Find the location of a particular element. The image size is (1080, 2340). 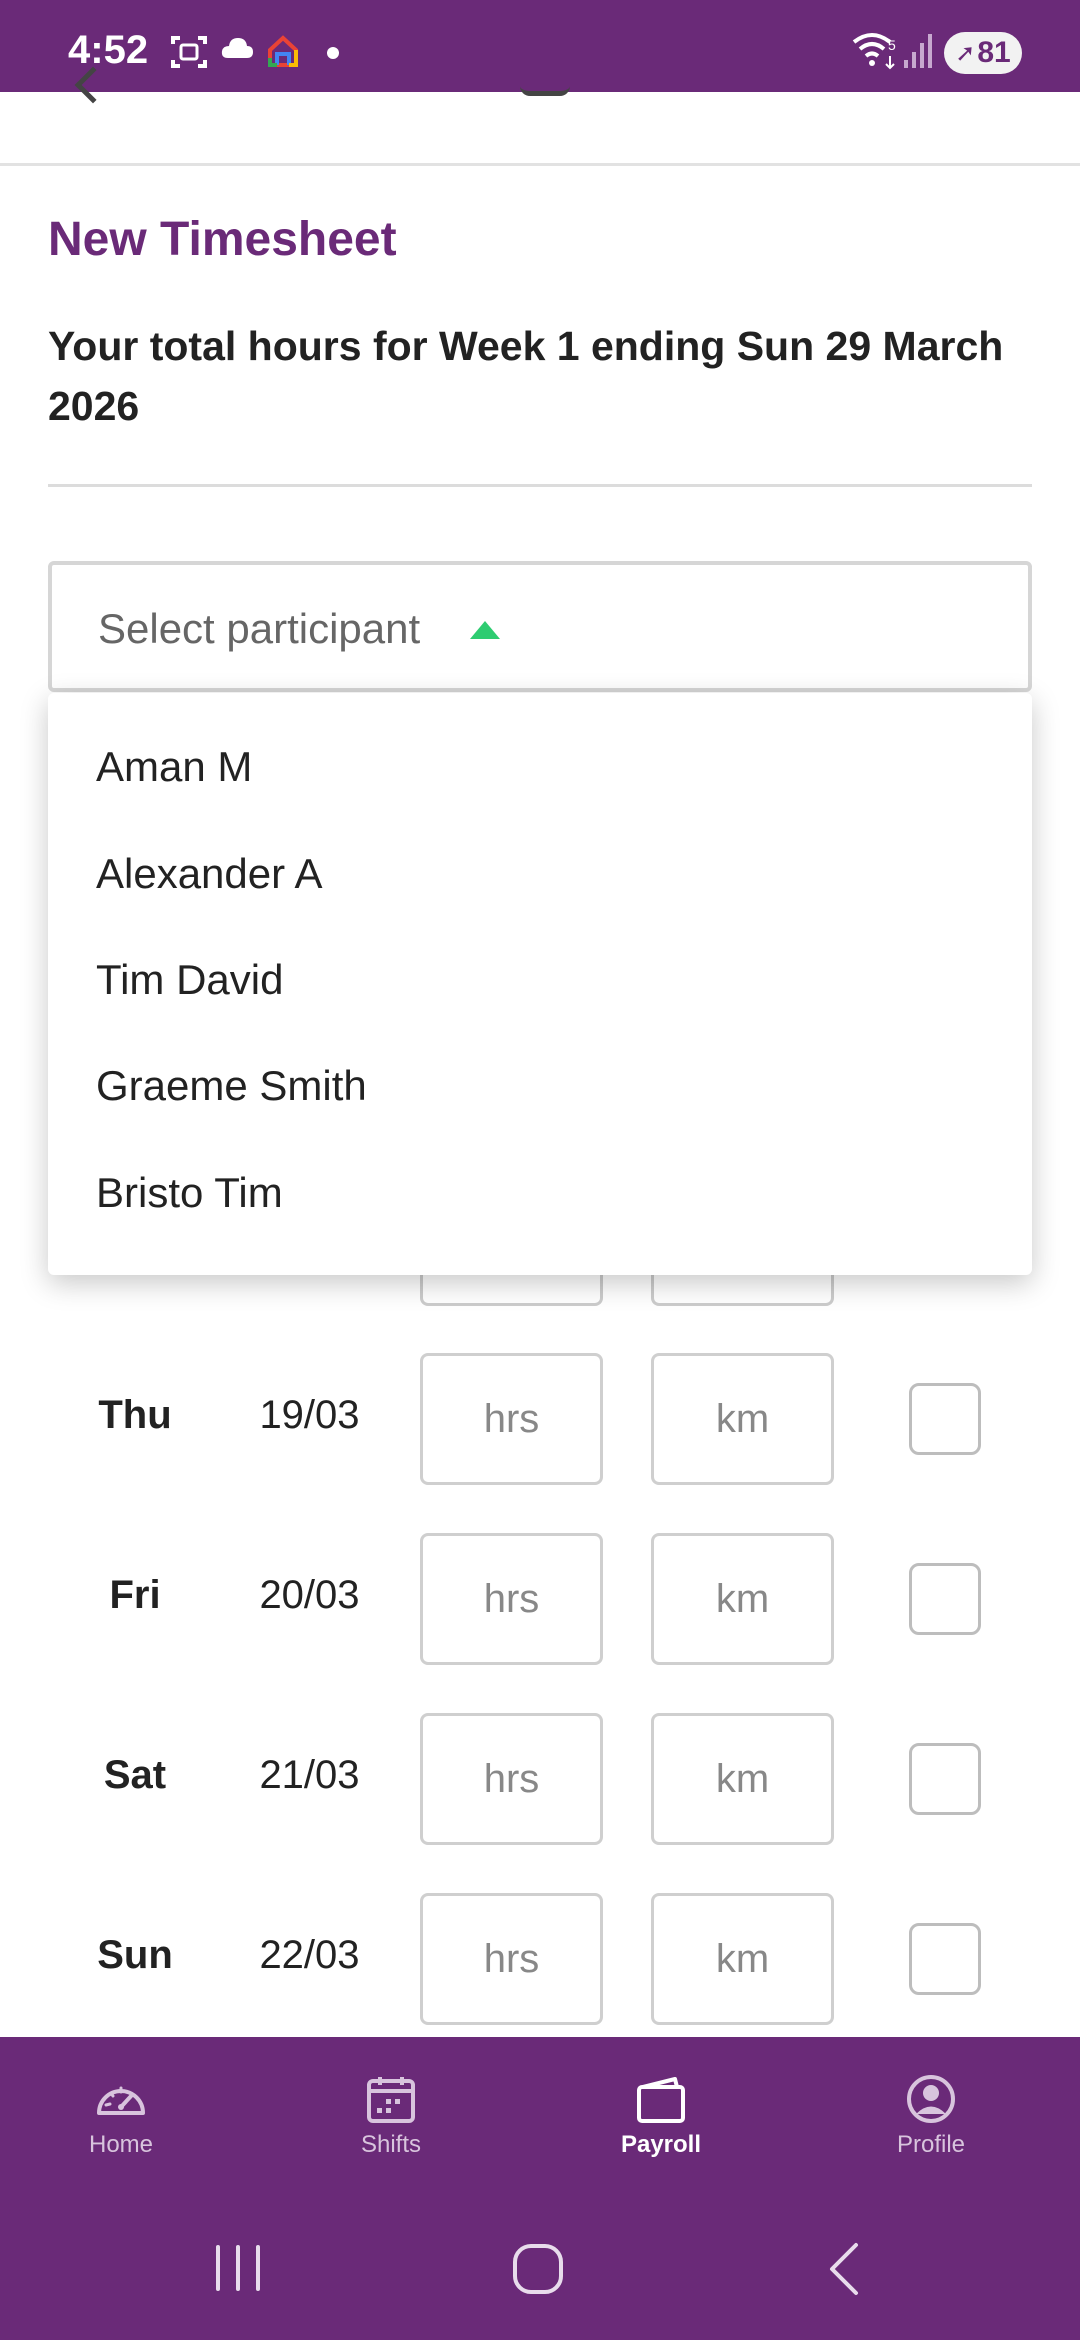

day-name: Sat is located at coordinates (135, 1775).